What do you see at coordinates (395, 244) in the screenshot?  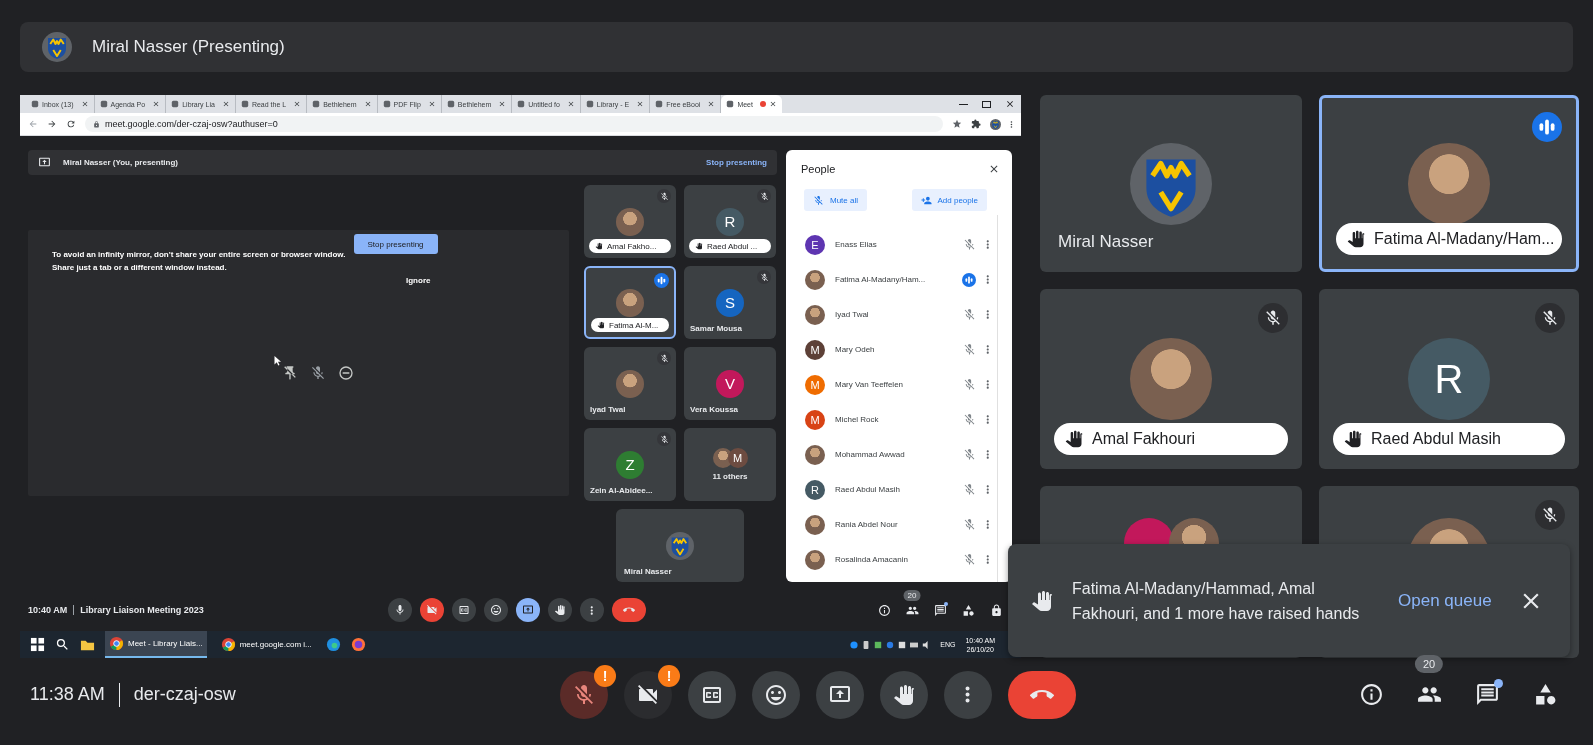 I see `stop-presenting-button: Stop presenting` at bounding box center [395, 244].